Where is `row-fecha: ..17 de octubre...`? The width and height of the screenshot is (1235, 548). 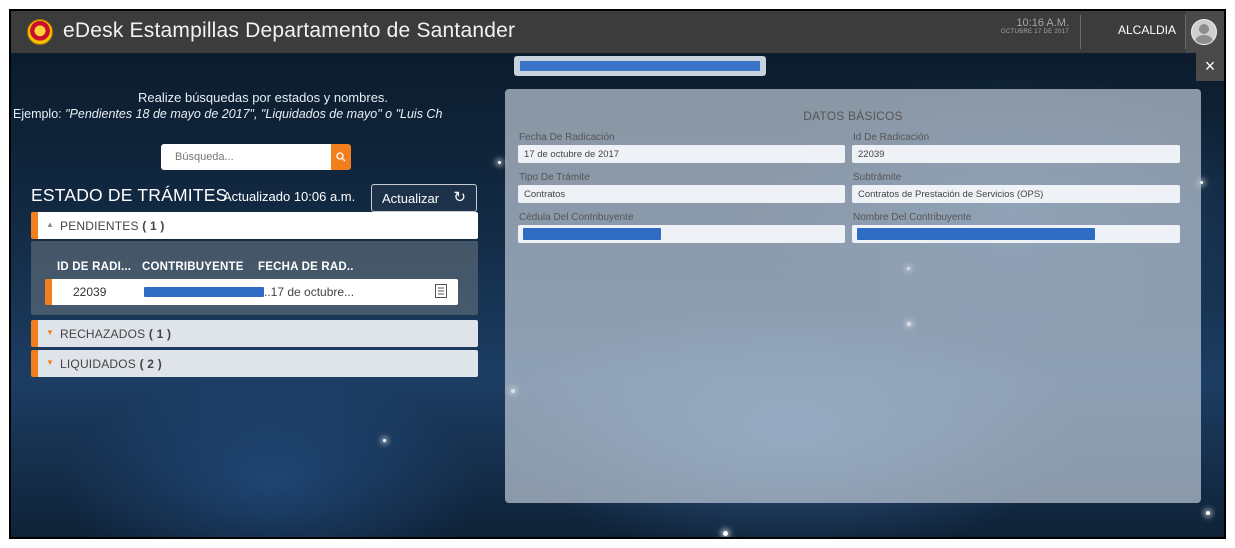 row-fecha: ..17 de octubre... is located at coordinates (309, 292).